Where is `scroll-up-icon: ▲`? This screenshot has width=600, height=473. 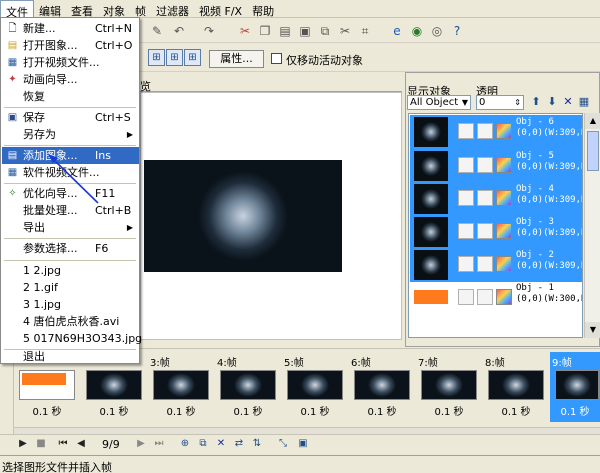 scroll-up-icon: ▲ is located at coordinates (592, 121).